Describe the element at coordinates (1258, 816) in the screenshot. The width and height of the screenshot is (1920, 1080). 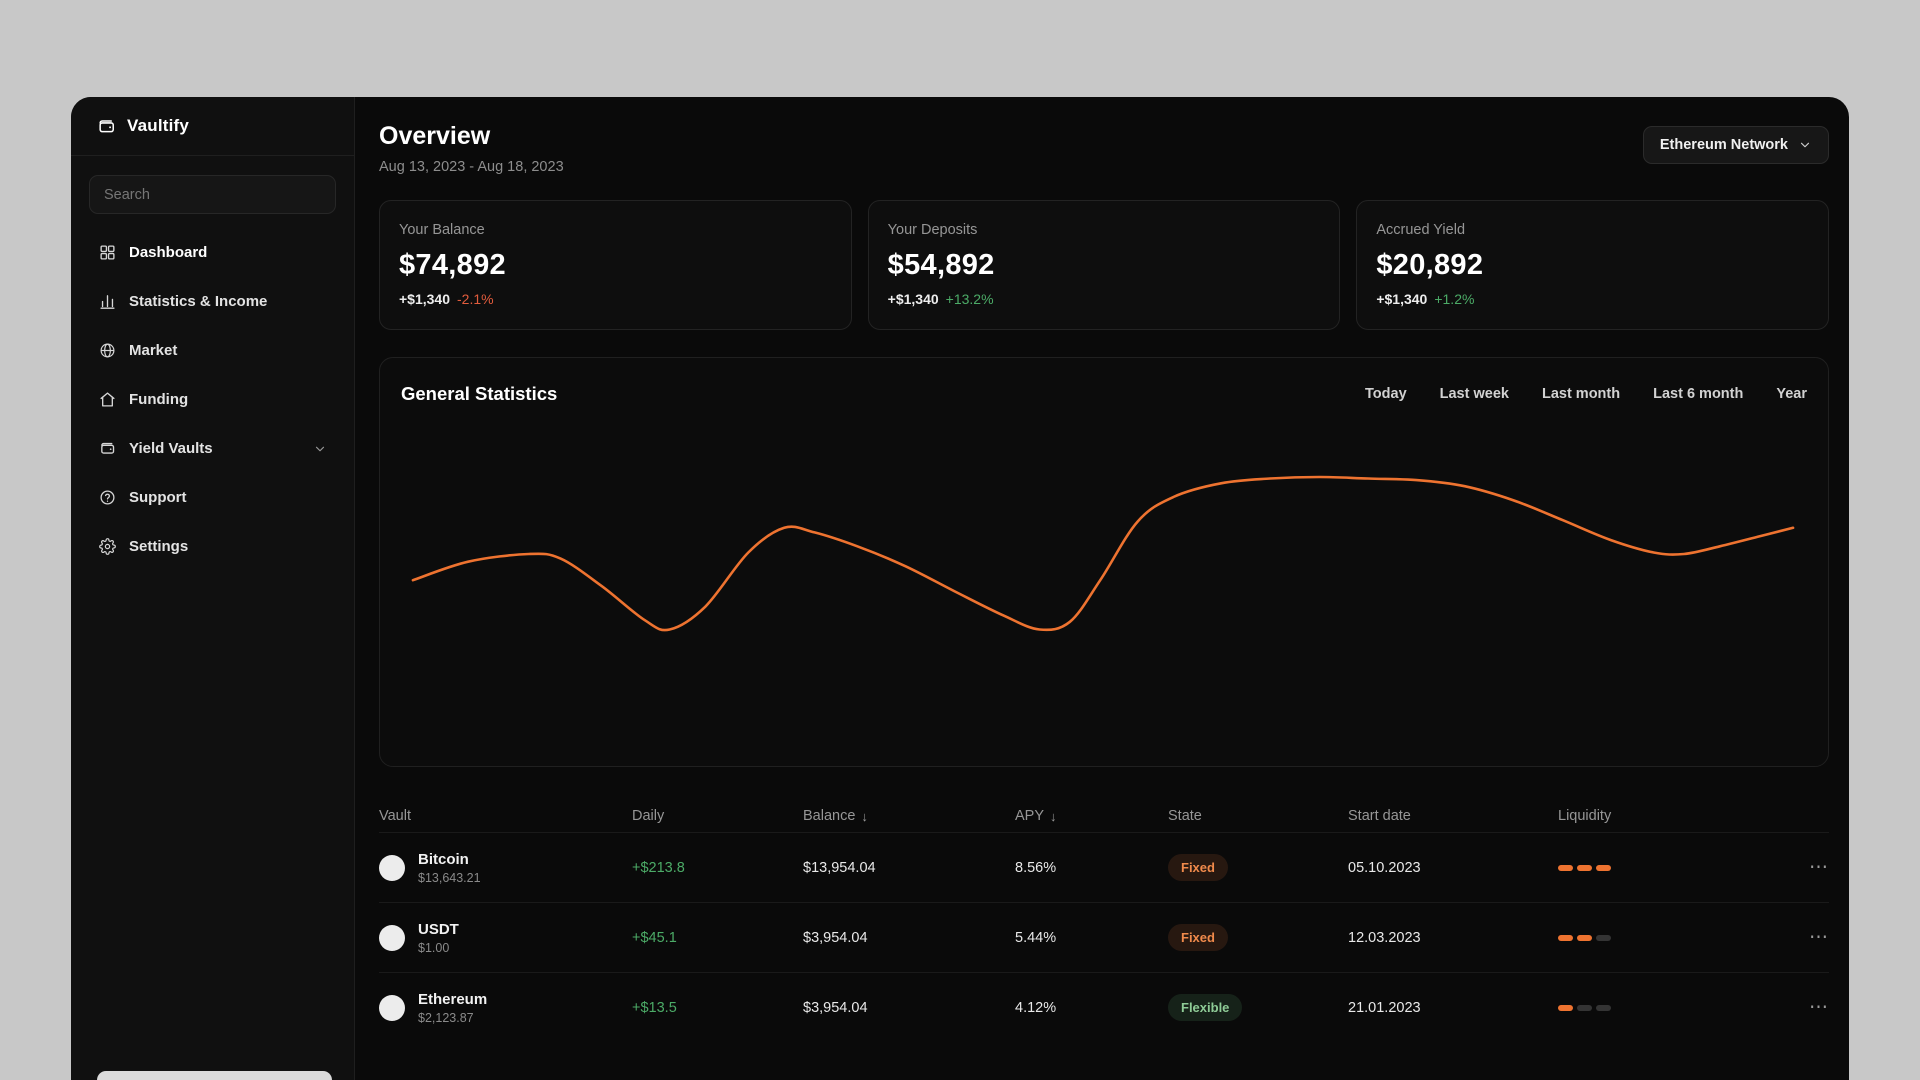
I see `column-header-state: State` at that location.